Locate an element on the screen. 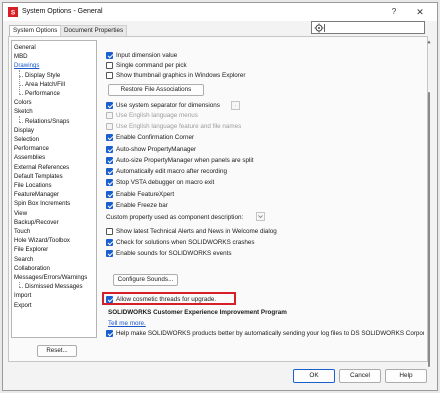 This screenshot has height=393, width=440. tree-item: Search is located at coordinates (23, 259).